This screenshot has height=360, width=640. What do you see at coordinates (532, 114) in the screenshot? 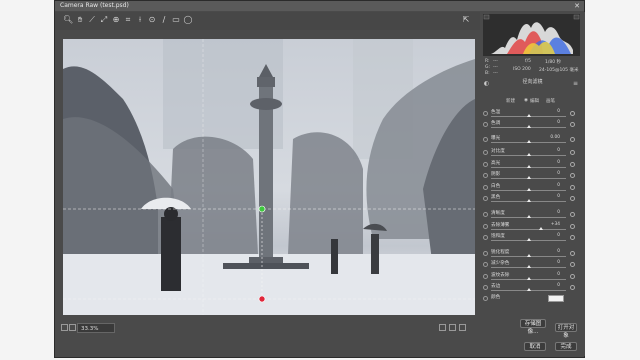
I see `slider-row: 色温 0` at bounding box center [532, 114].